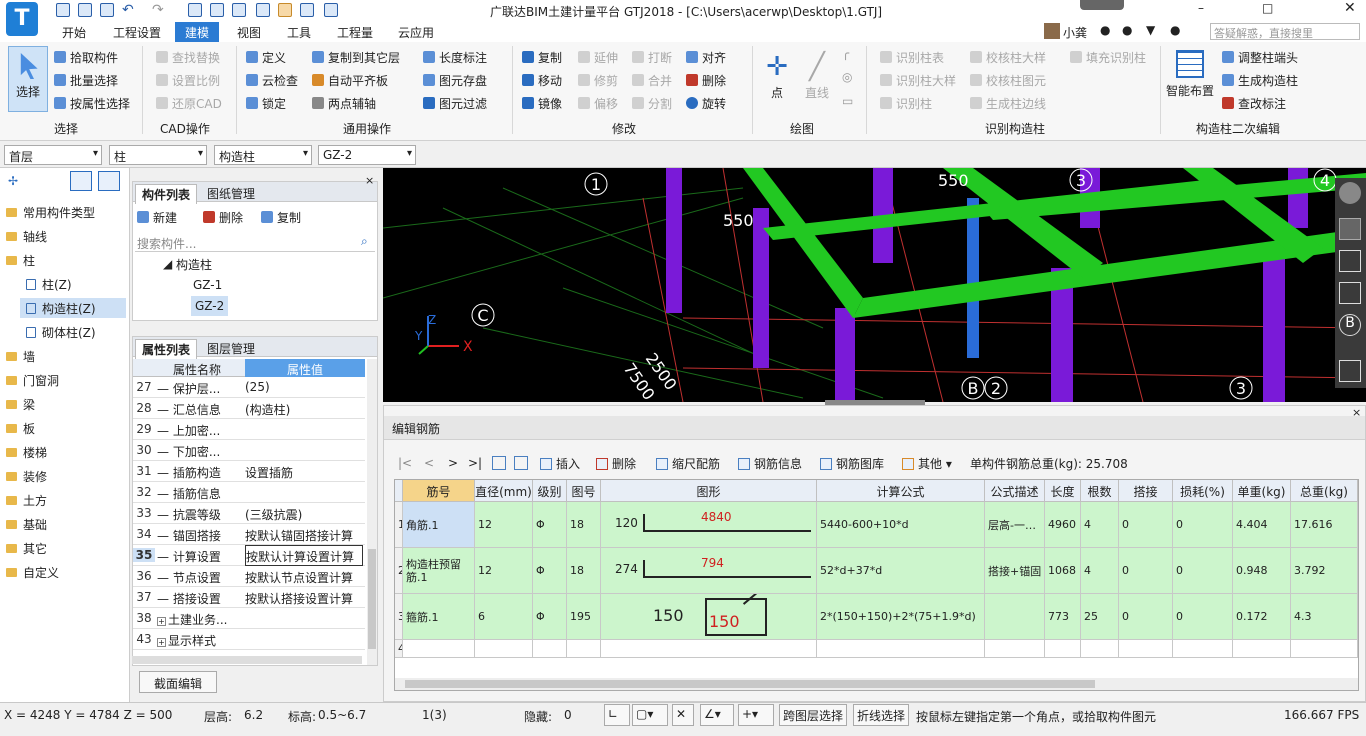  What do you see at coordinates (399, 525) in the screenshot?
I see `grid-cell: 1` at bounding box center [399, 525].